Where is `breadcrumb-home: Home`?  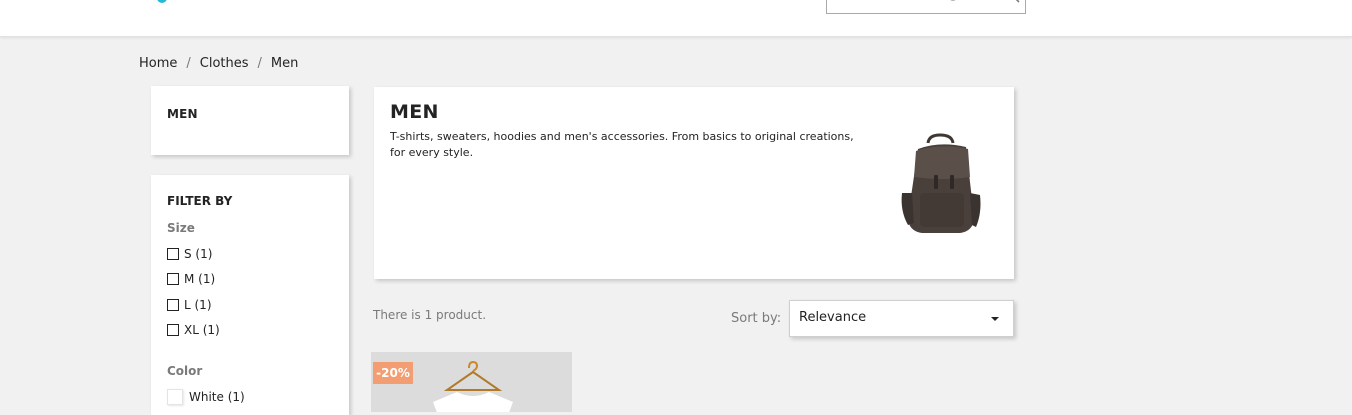
breadcrumb-home: Home is located at coordinates (158, 63).